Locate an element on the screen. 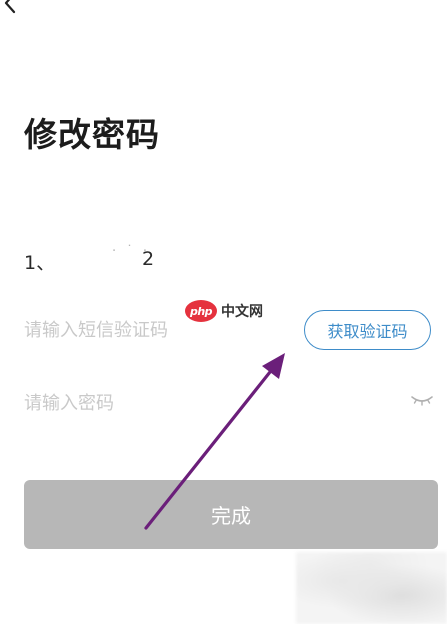  chevron-left-icon is located at coordinates (10, 7).